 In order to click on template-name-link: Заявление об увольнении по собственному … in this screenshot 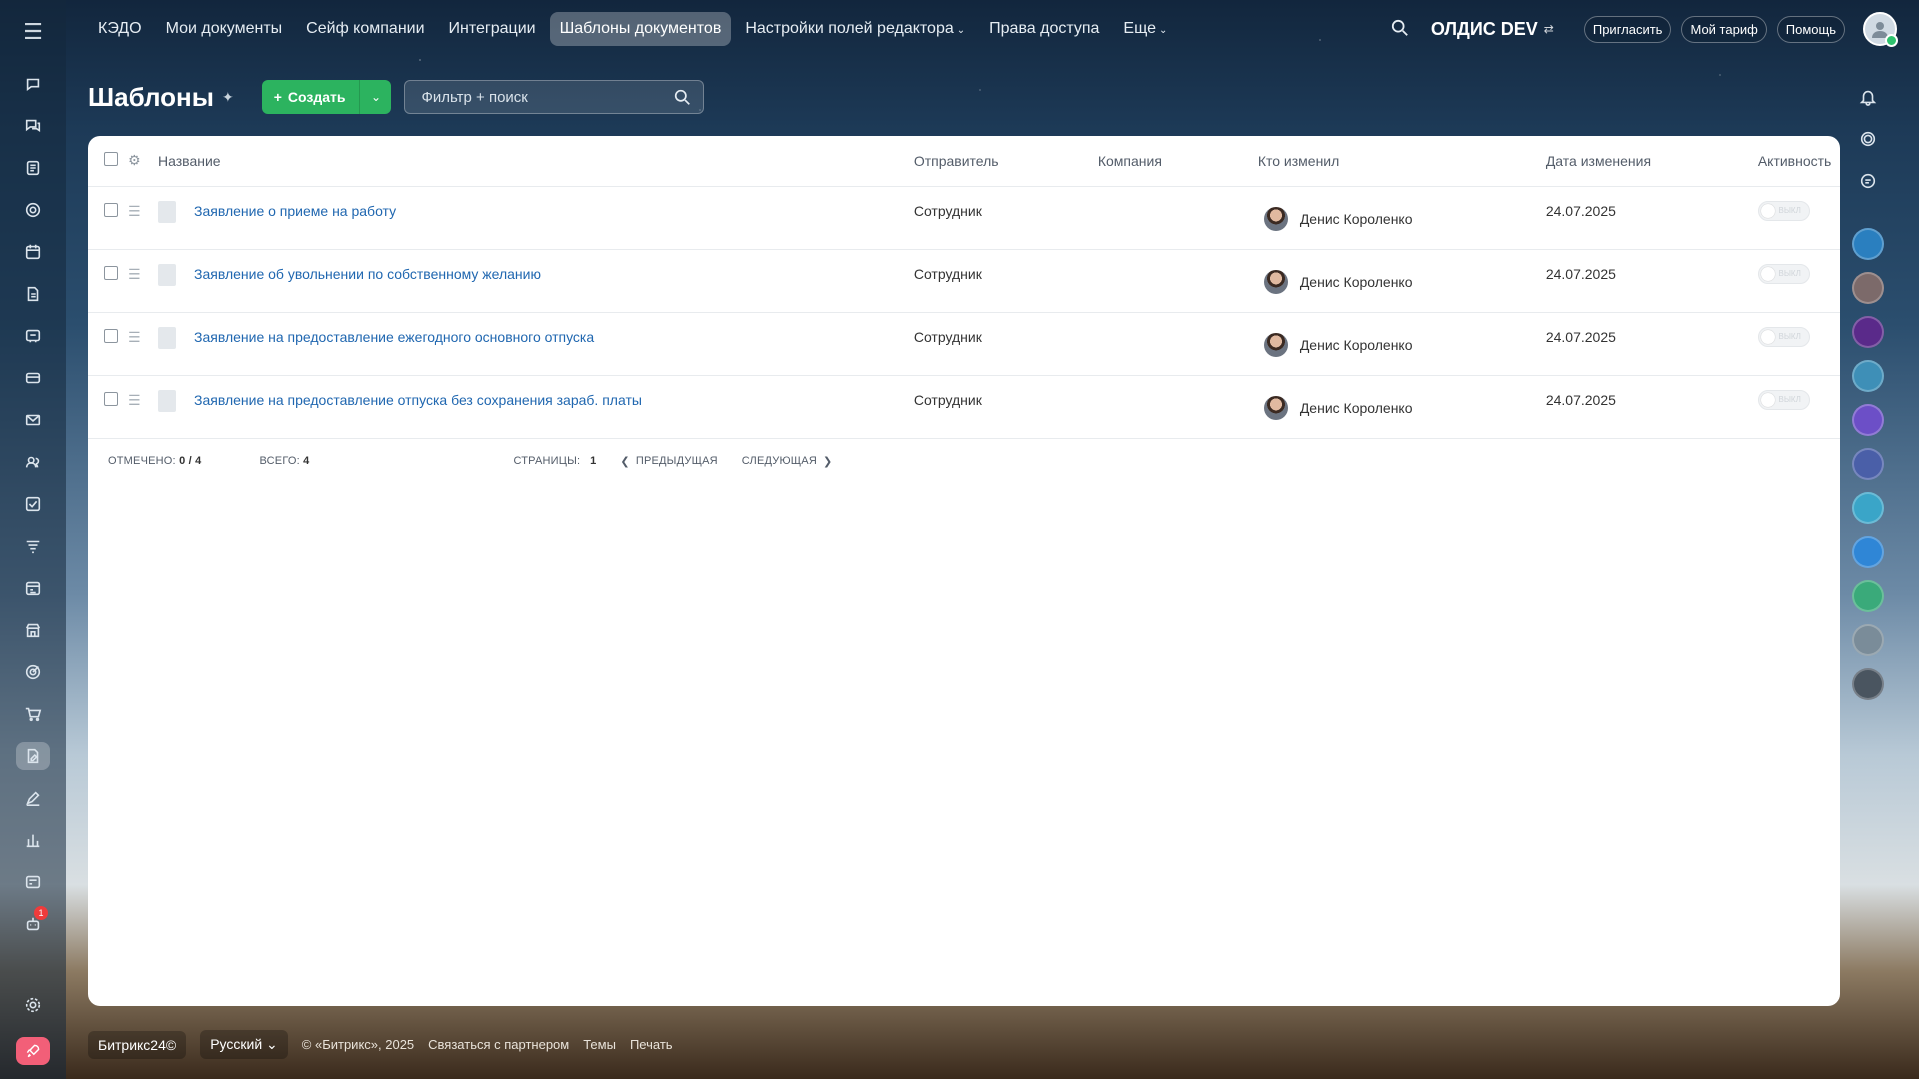, I will do `click(367, 274)`.